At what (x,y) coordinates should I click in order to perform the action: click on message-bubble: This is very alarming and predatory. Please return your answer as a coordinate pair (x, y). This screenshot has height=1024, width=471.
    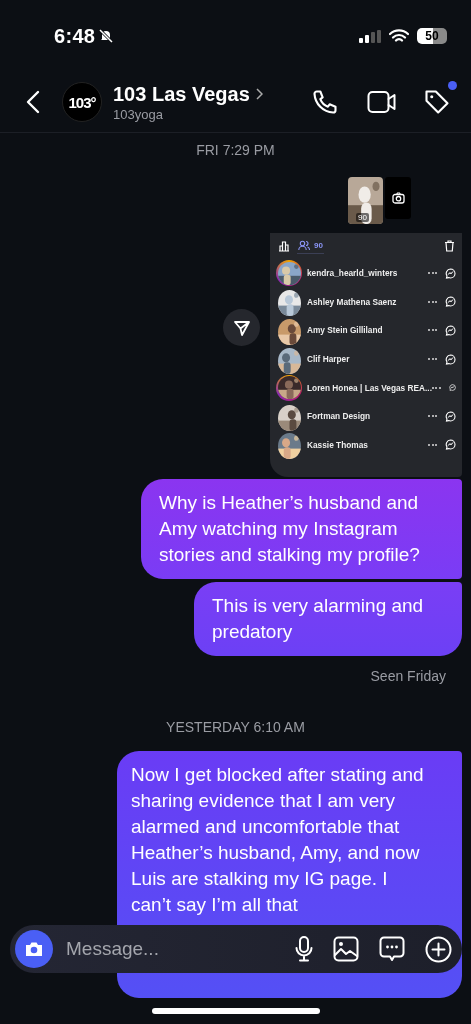
    Looking at the image, I should click on (328, 619).